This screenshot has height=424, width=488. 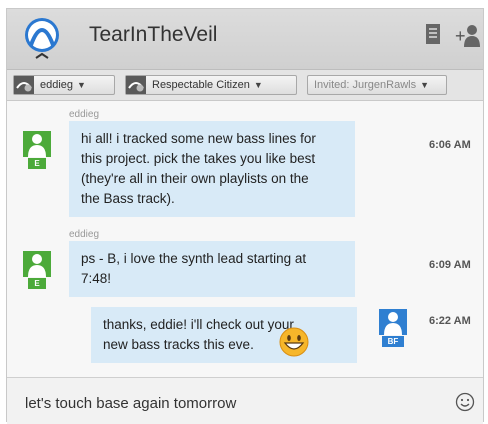 What do you see at coordinates (433, 36) in the screenshot?
I see `notes-icon` at bounding box center [433, 36].